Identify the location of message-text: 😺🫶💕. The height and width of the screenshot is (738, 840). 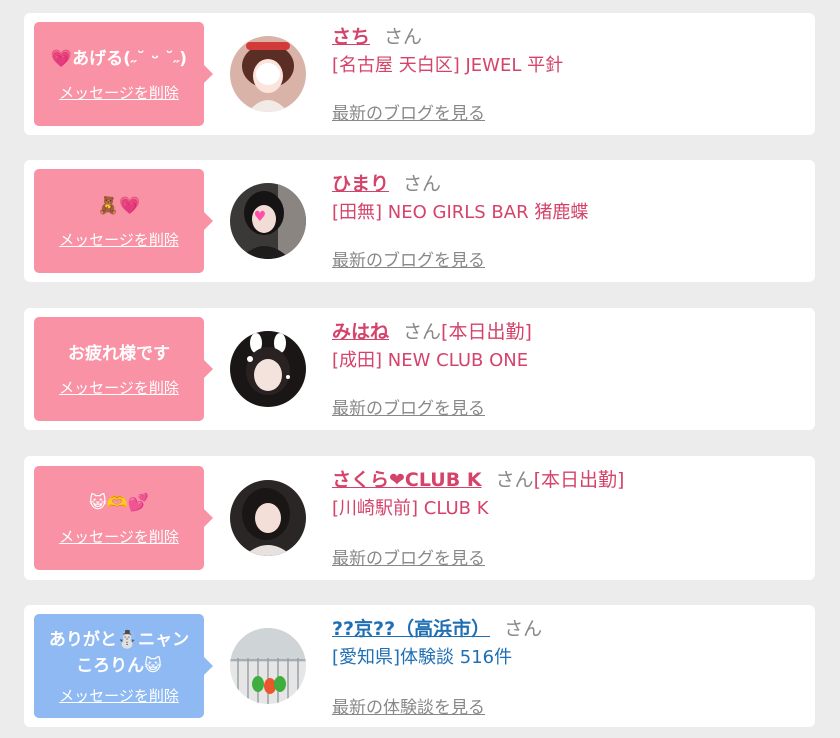
(119, 502).